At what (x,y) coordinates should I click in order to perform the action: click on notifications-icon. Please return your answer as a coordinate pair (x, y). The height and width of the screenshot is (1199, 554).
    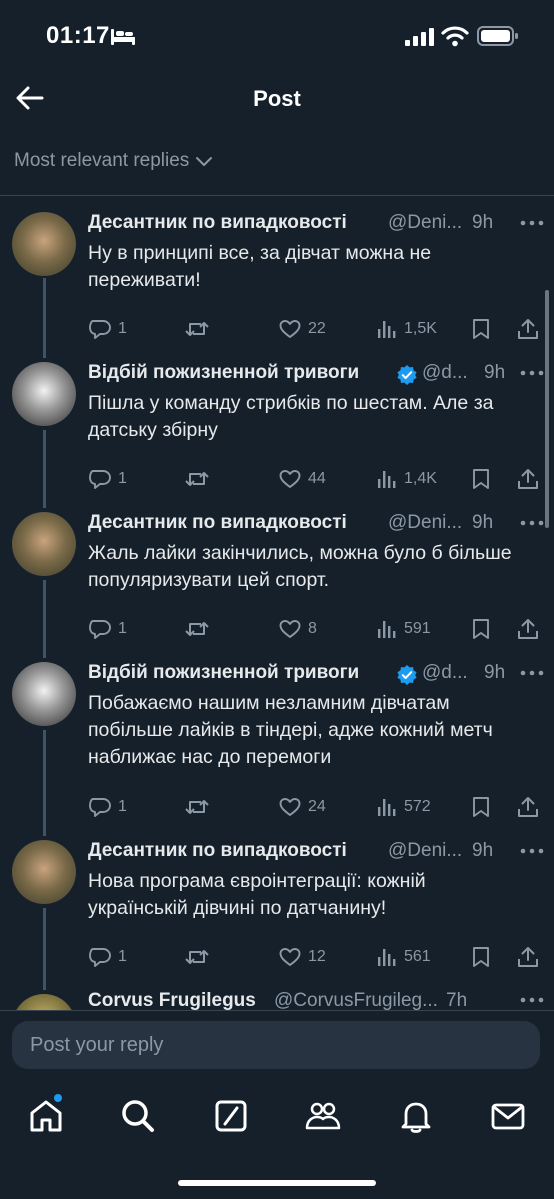
    Looking at the image, I should click on (416, 1117).